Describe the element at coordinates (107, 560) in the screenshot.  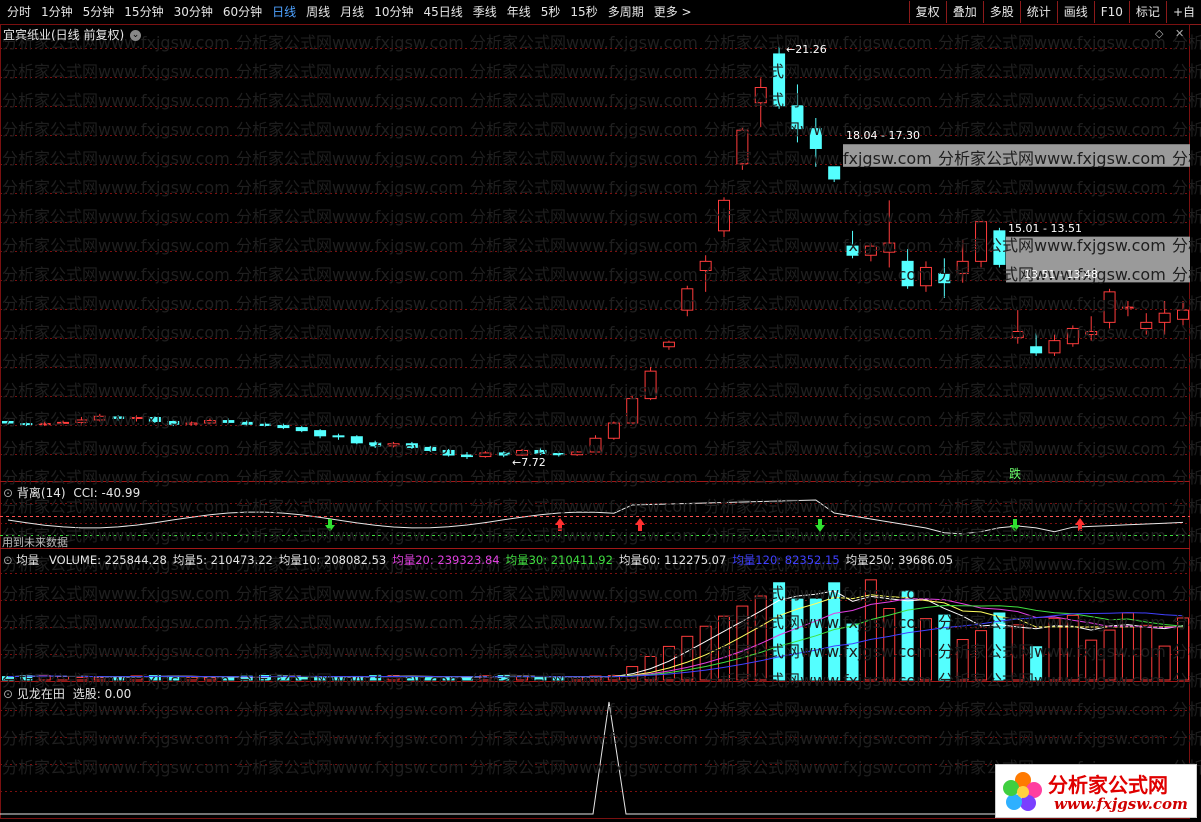
I see `volume-ma-label-0: VOLUME: 225844.28` at that location.